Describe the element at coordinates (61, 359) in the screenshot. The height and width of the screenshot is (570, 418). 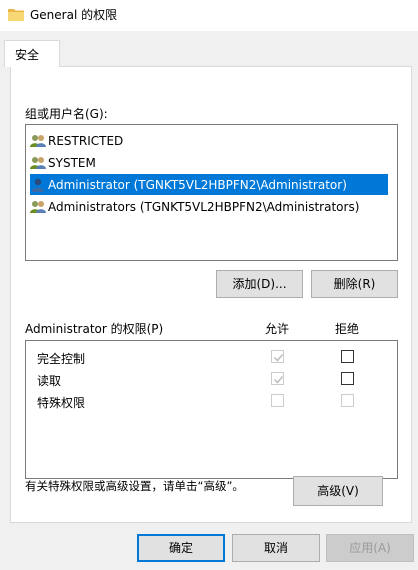
I see `permission-name: 完全控制` at that location.